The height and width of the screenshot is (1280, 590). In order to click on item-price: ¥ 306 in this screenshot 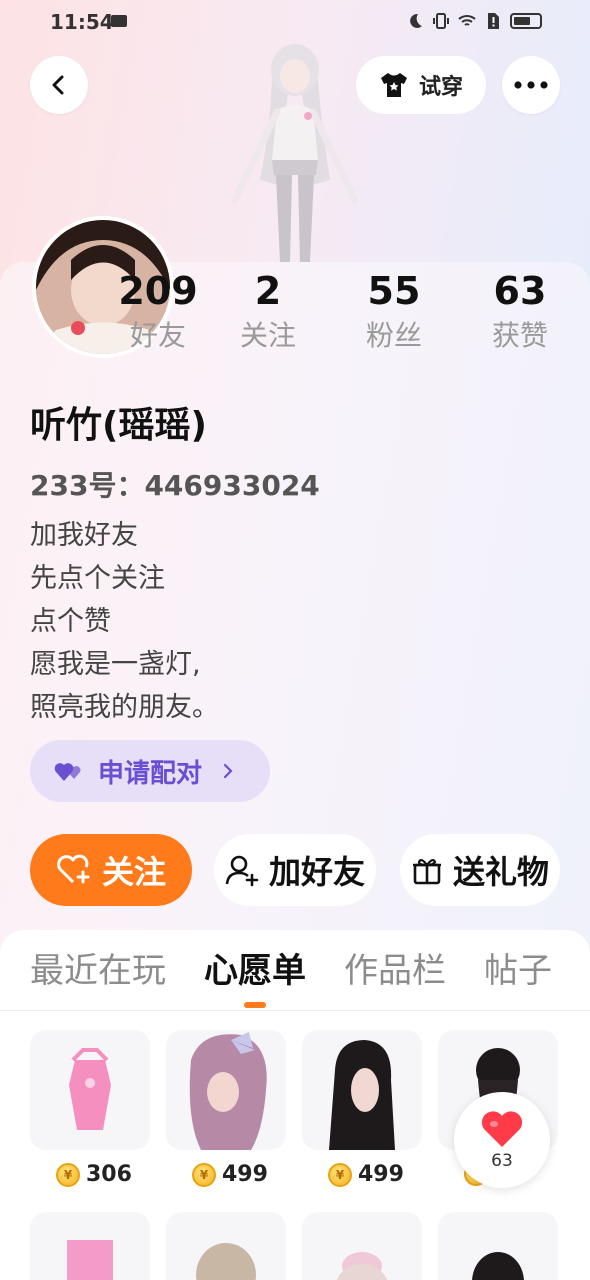, I will do `click(103, 1174)`.